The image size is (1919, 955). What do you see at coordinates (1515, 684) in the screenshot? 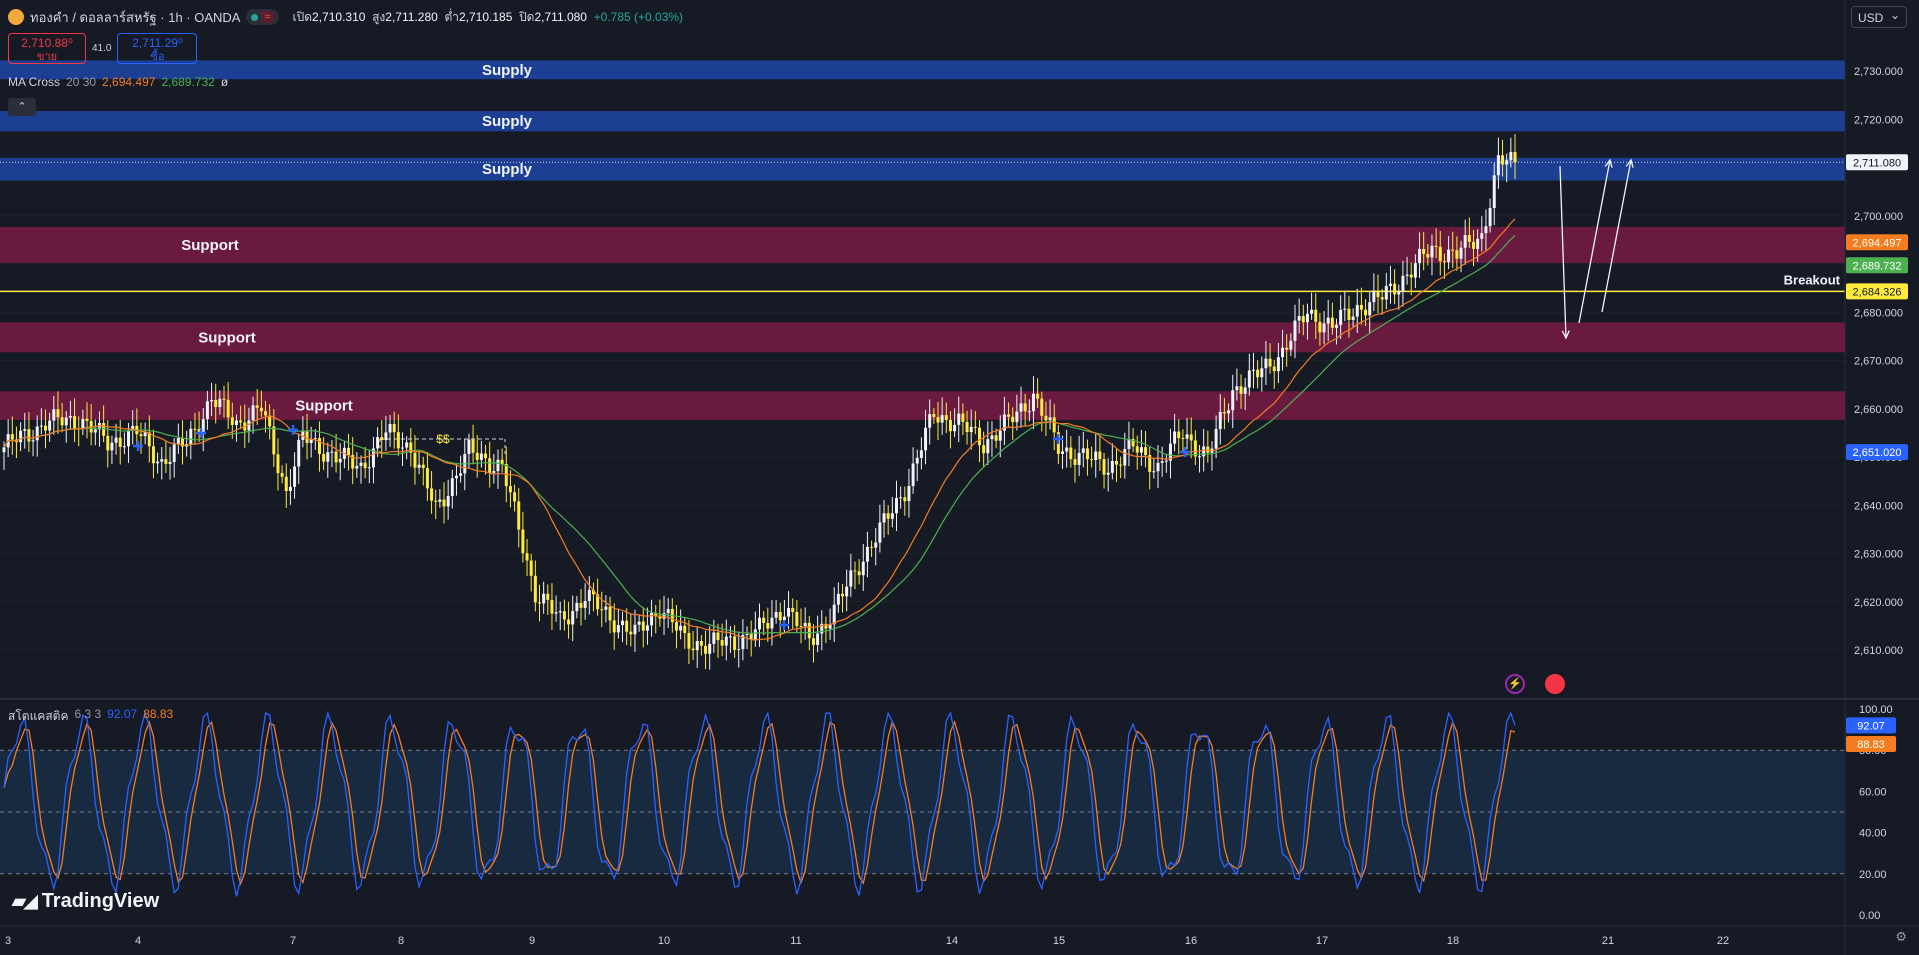
I see `event-lightning-icon: ⚡` at bounding box center [1515, 684].